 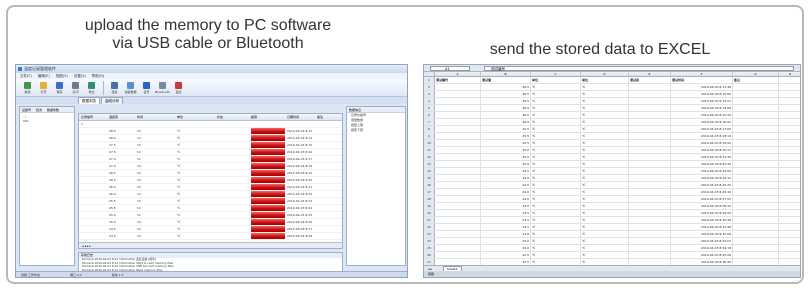 What do you see at coordinates (429, 213) in the screenshot?
I see `row-number: 20` at bounding box center [429, 213].